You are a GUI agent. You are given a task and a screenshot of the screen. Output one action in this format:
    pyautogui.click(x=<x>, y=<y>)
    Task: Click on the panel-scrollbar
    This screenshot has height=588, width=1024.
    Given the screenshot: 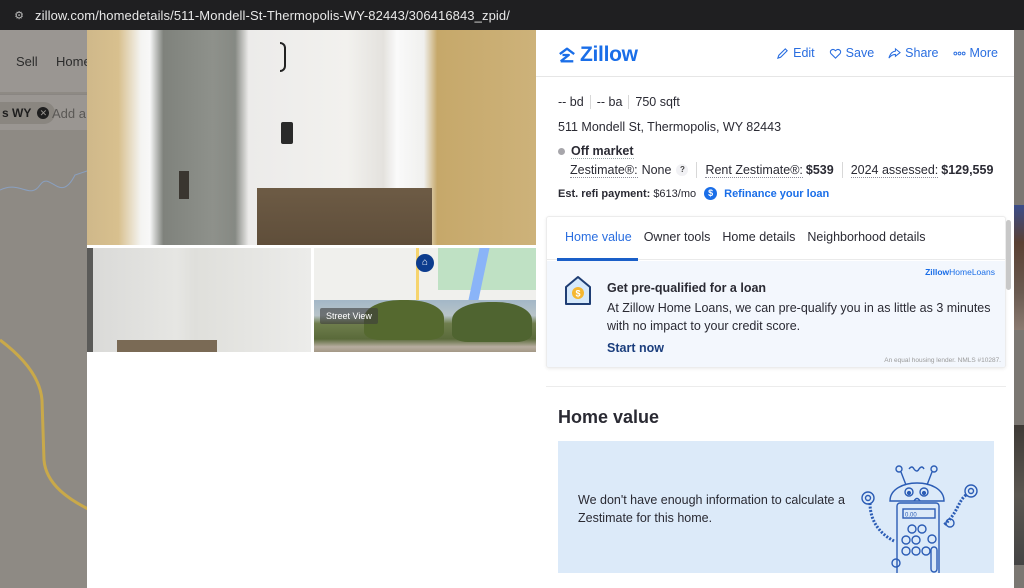 What is the action you would take?
    pyautogui.click(x=1008, y=255)
    